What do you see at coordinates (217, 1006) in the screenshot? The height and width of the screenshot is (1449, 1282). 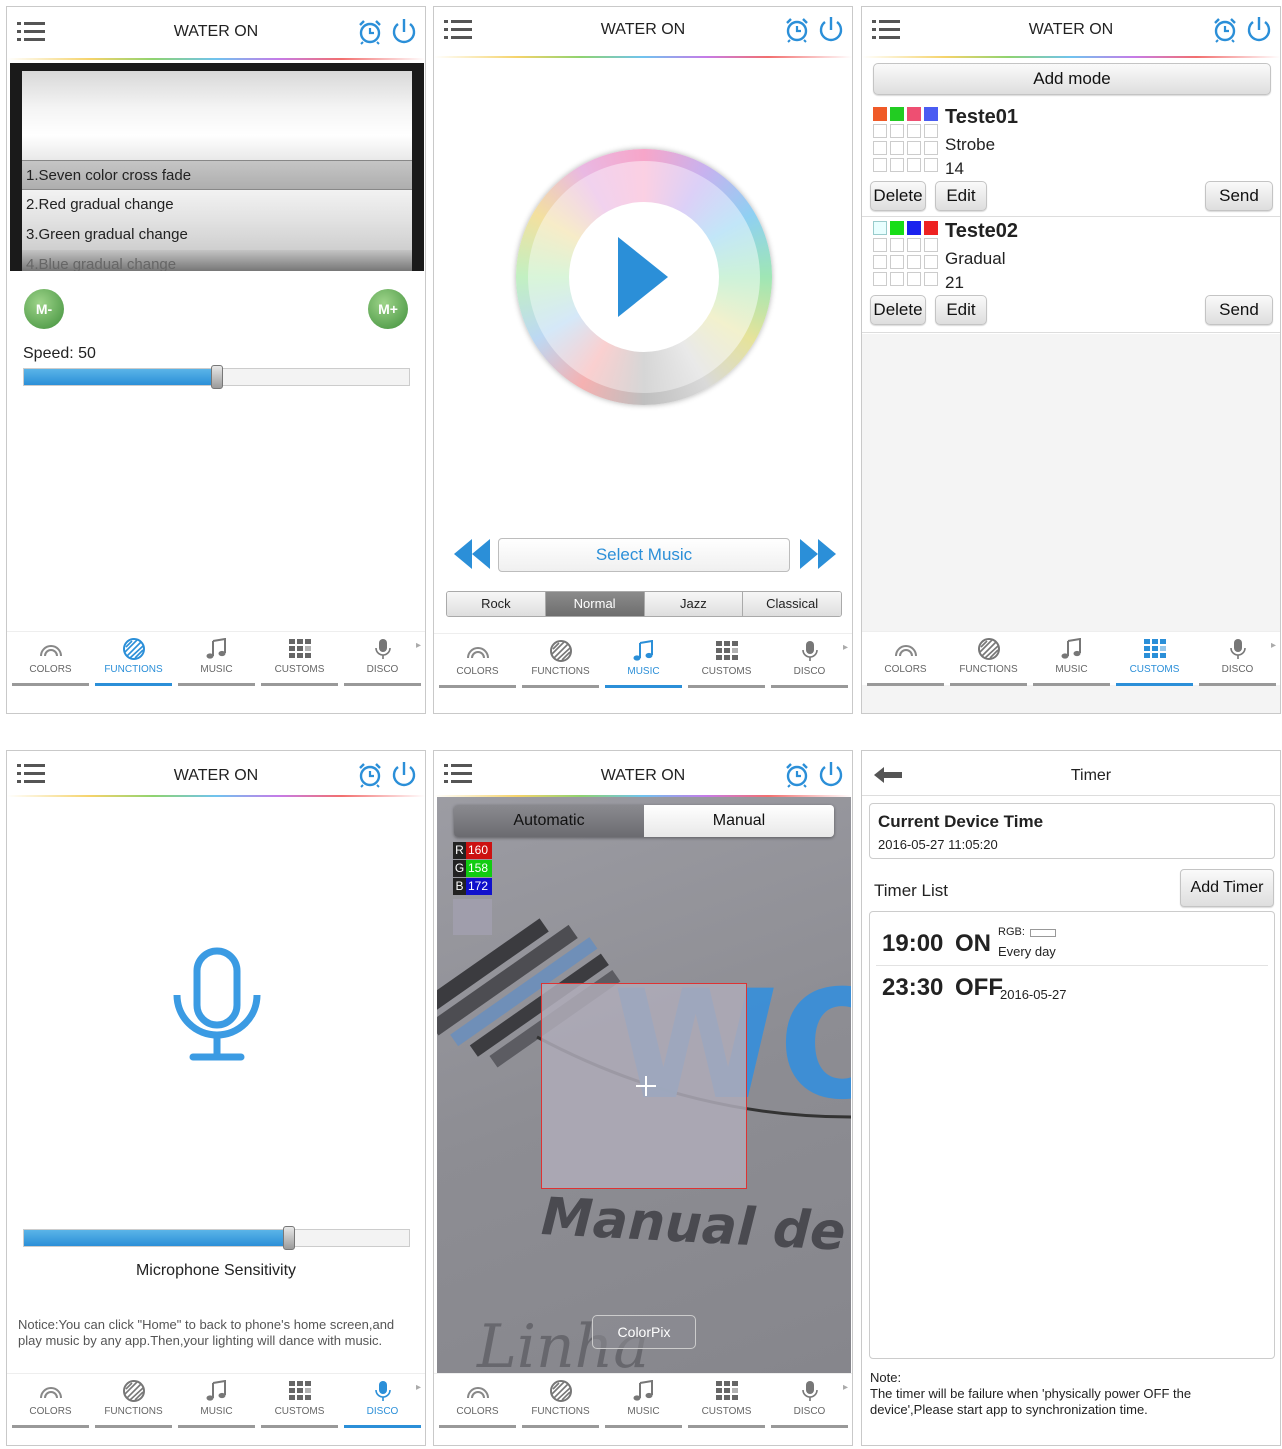 I see `microphone-icon` at bounding box center [217, 1006].